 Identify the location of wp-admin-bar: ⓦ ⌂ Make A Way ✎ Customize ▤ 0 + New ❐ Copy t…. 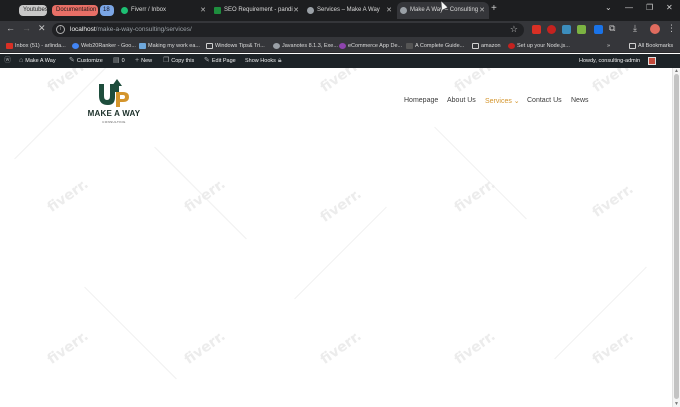
(340, 61).